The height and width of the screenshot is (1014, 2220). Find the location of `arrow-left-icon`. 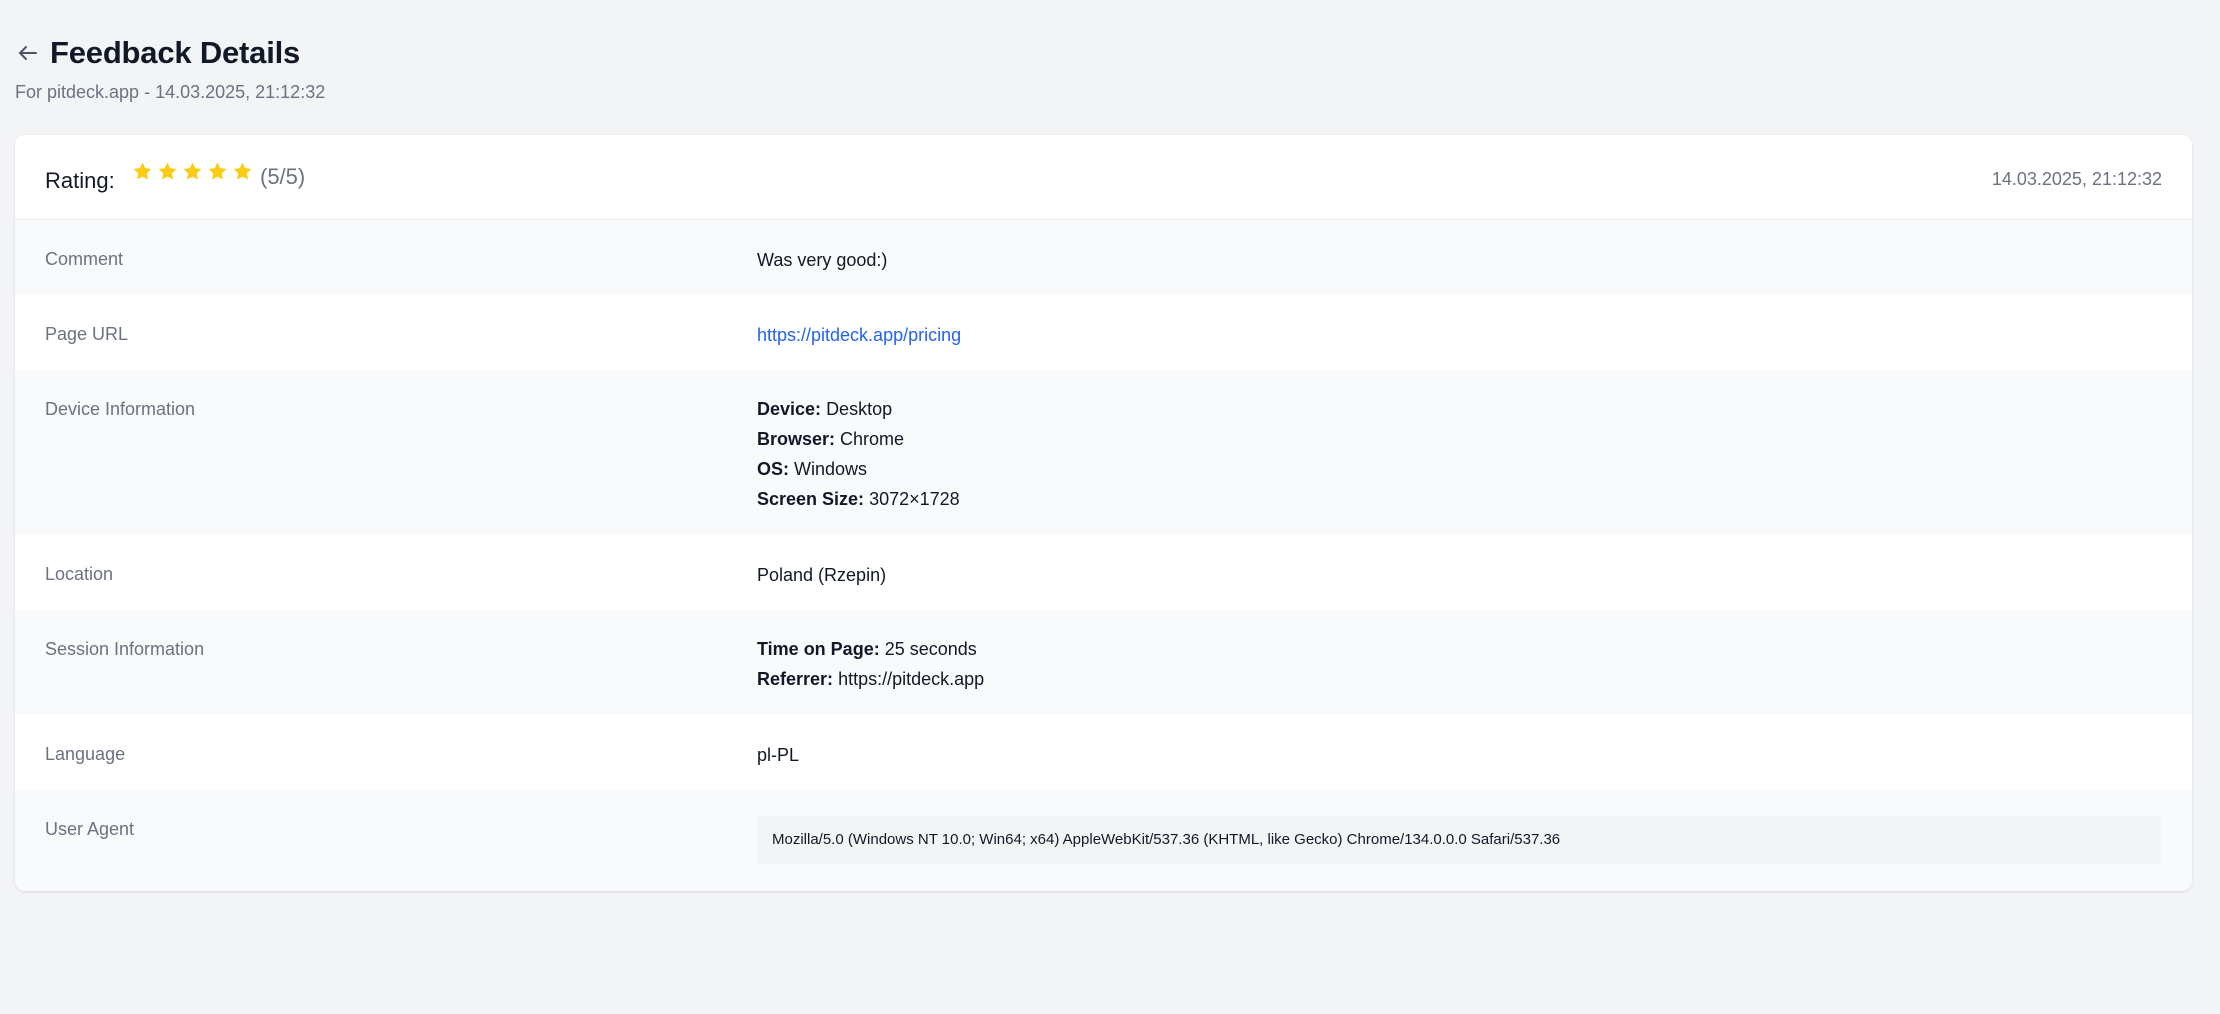

arrow-left-icon is located at coordinates (28, 53).